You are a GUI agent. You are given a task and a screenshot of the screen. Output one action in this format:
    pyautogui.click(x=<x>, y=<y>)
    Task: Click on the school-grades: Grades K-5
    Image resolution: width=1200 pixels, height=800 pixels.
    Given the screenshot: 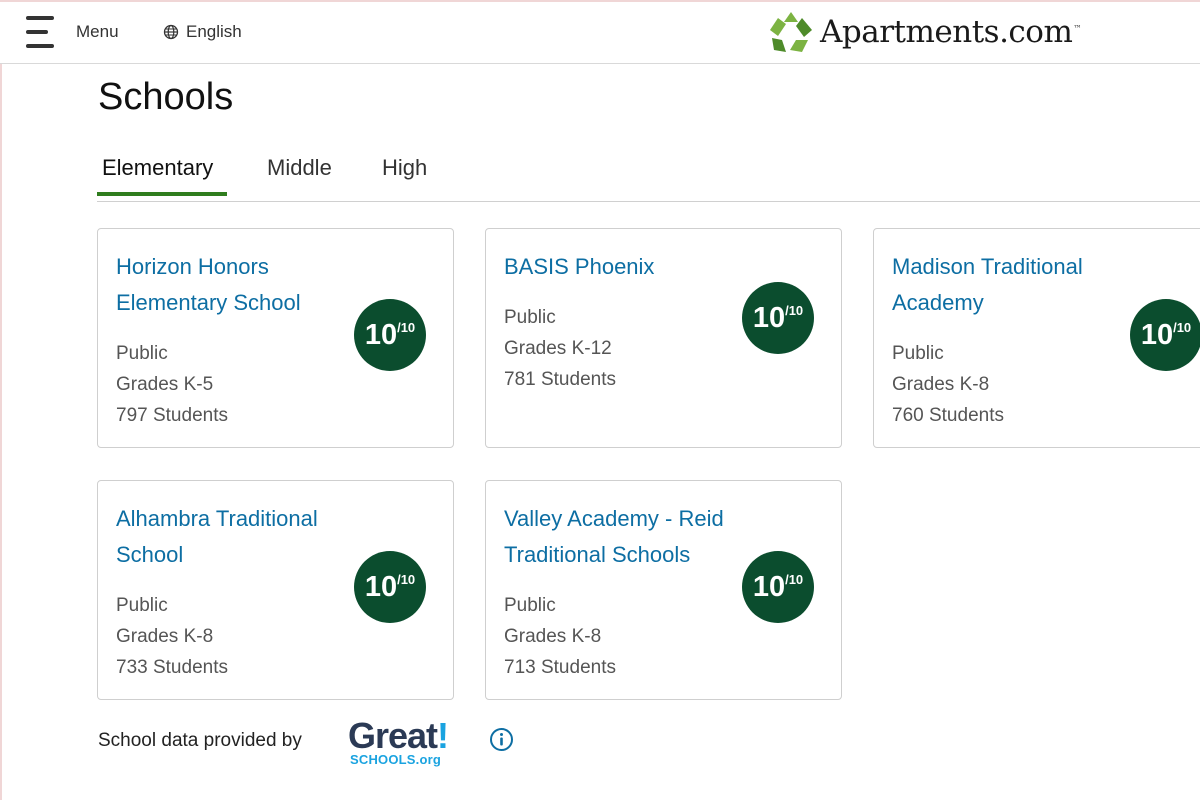 What is the action you would take?
    pyautogui.click(x=165, y=384)
    